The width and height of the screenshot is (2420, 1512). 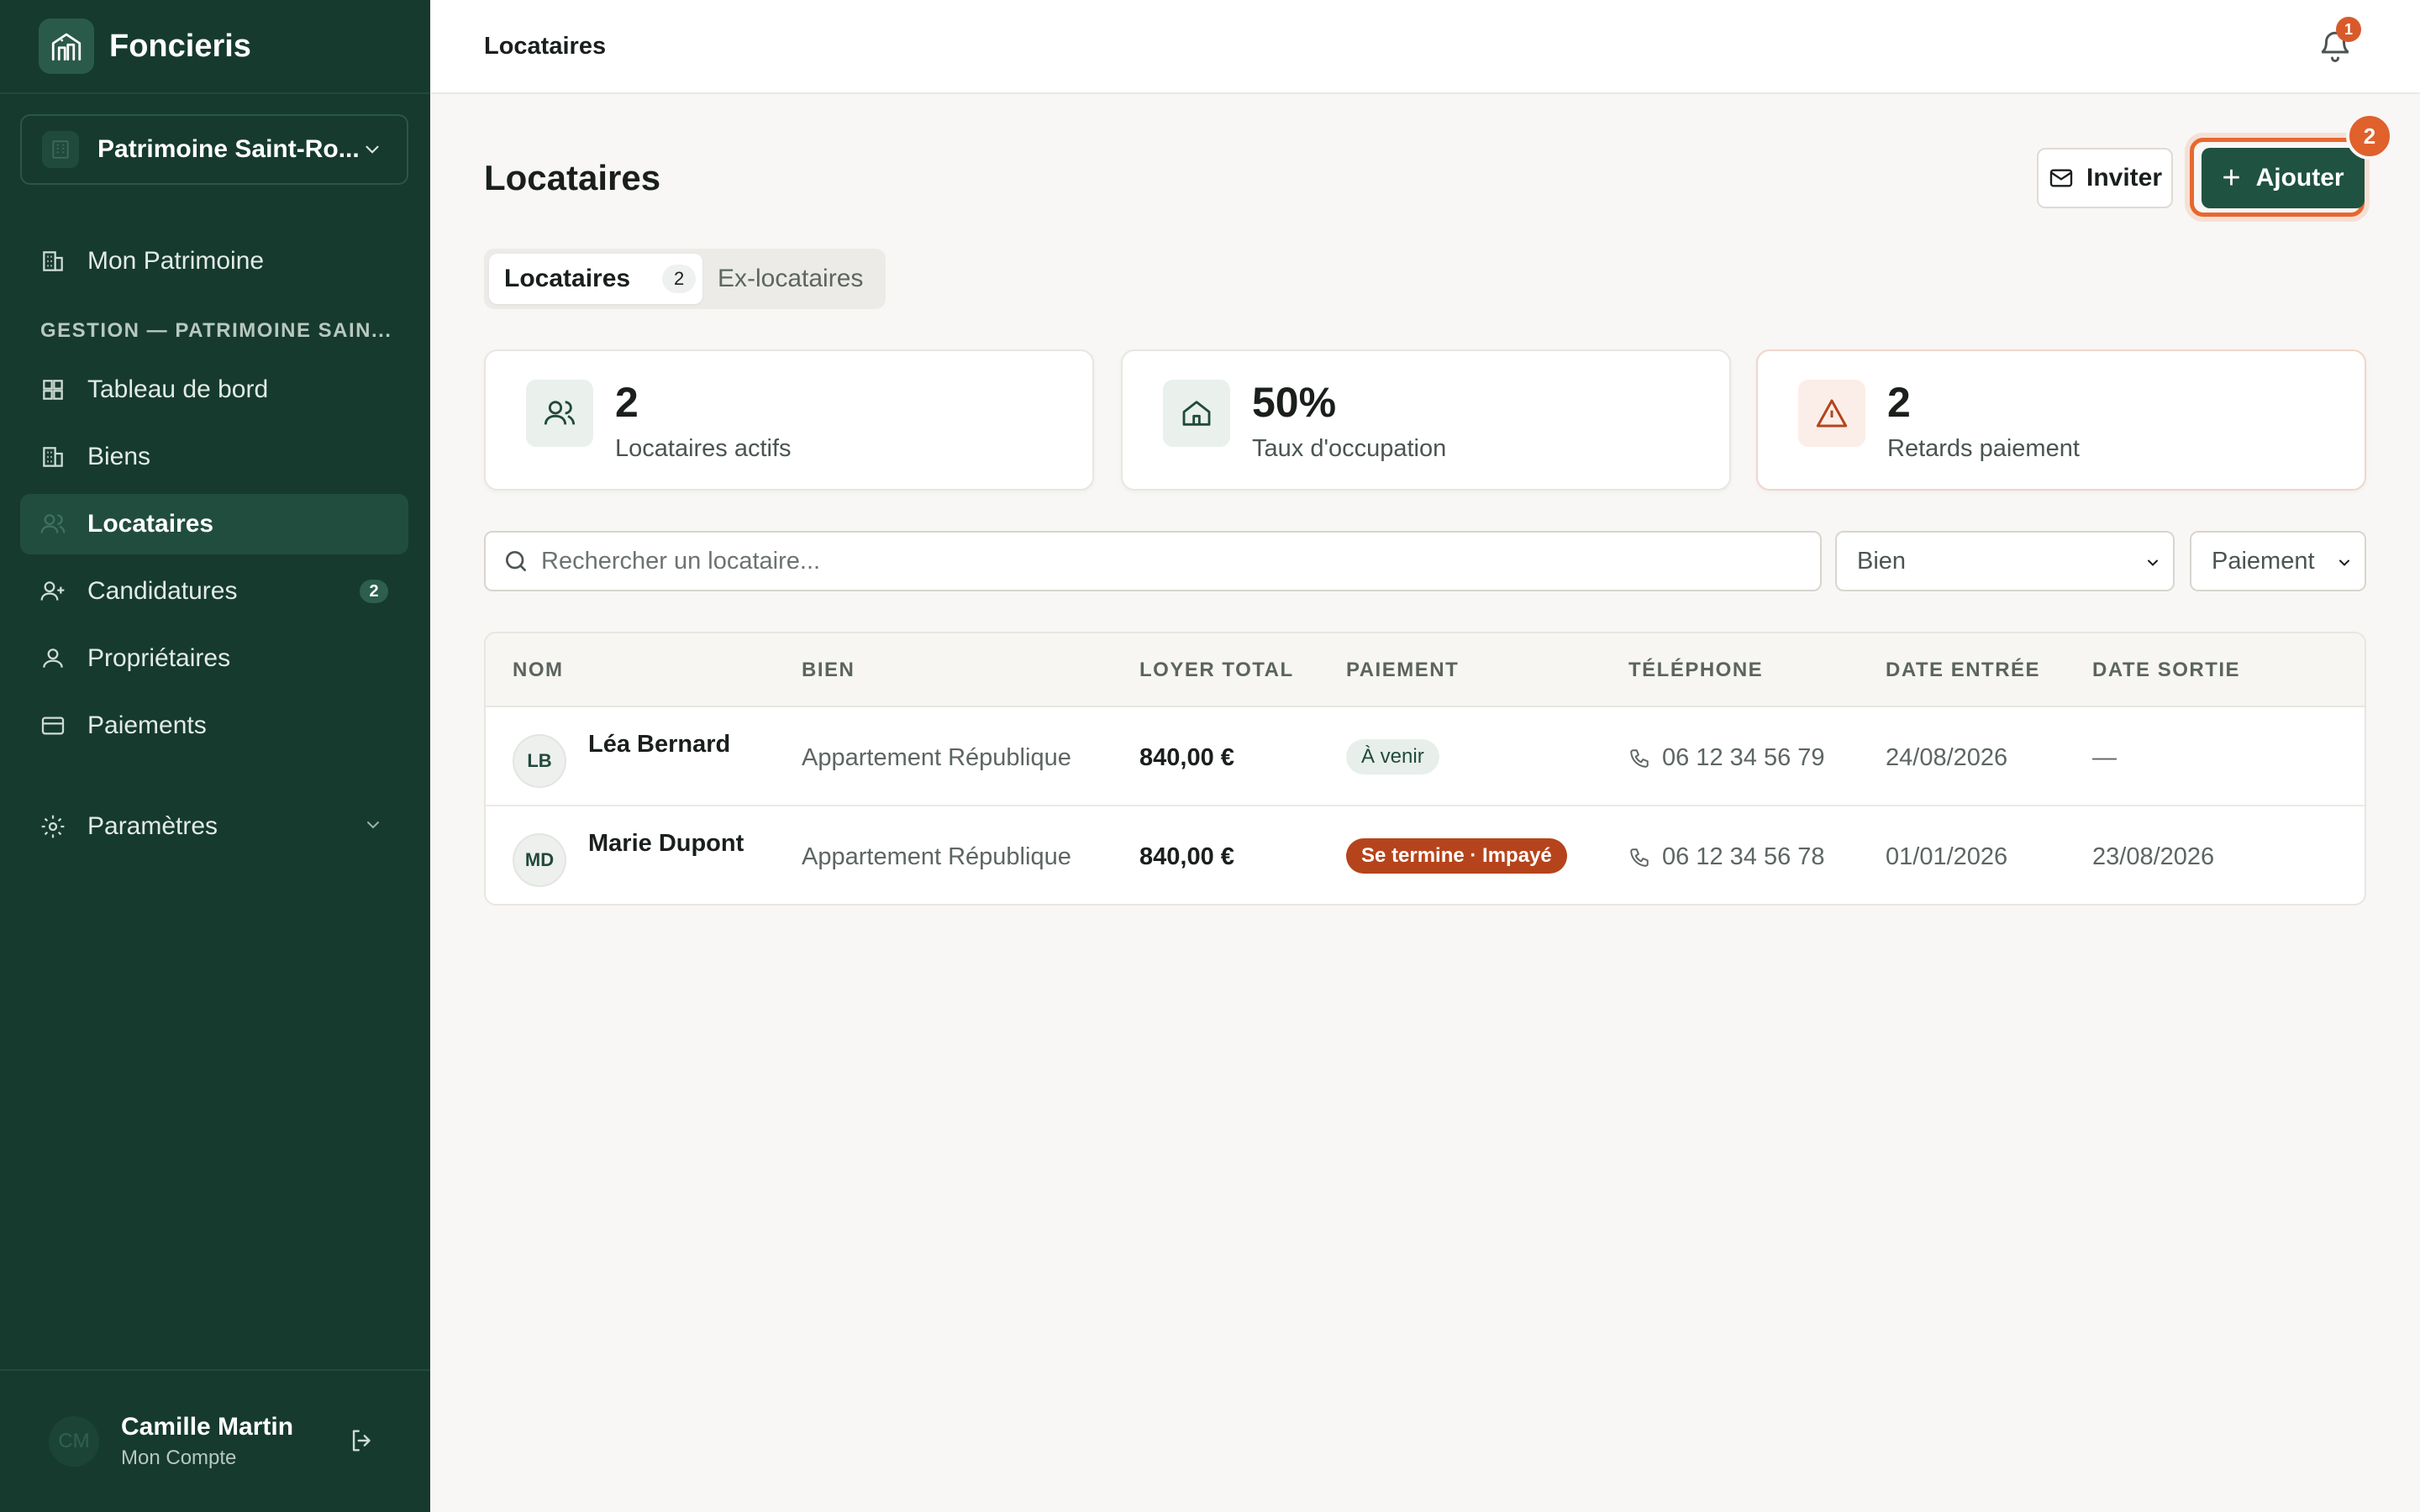 What do you see at coordinates (53, 658) in the screenshot?
I see `user-icon` at bounding box center [53, 658].